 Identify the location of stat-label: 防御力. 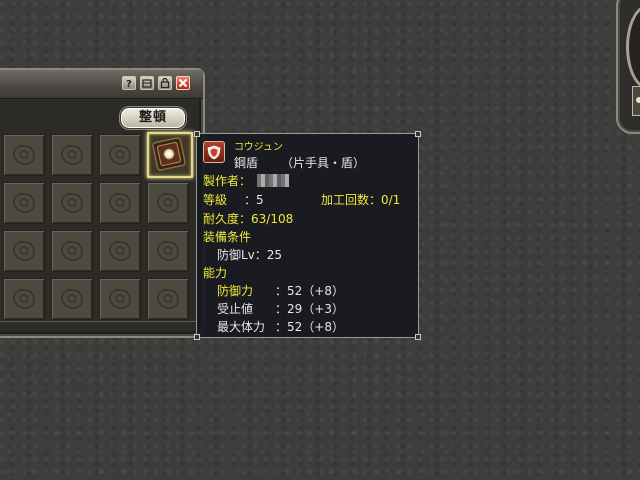
(235, 291).